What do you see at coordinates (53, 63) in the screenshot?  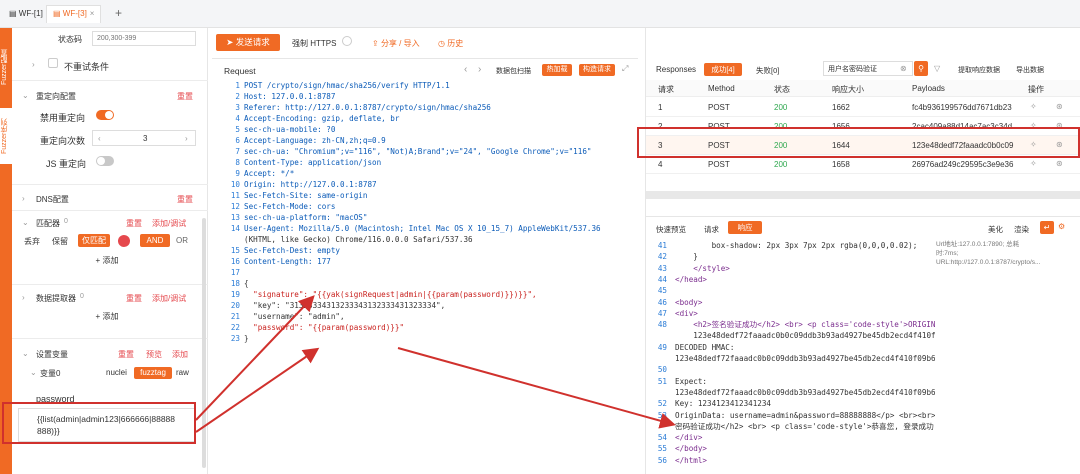 I see `no-retry-checkbox` at bounding box center [53, 63].